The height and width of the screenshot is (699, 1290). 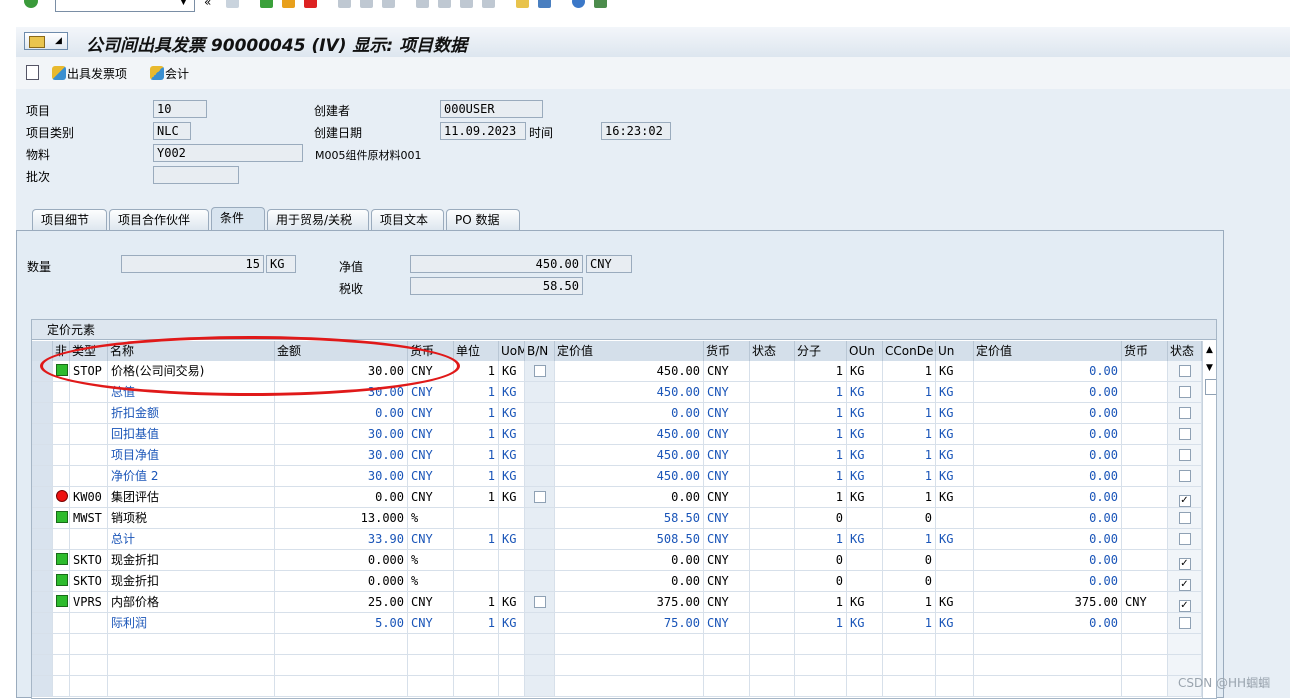 What do you see at coordinates (617, 539) in the screenshot?
I see `table-row: 总计 33.90 CNY 1 KG 508.50 CNY 1 KG 1 KG 0.00` at bounding box center [617, 539].